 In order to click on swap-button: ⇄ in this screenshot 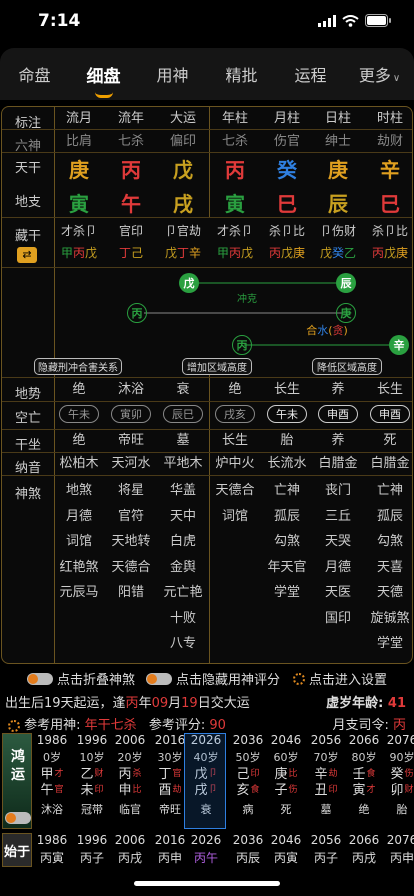, I will do `click(27, 255)`.